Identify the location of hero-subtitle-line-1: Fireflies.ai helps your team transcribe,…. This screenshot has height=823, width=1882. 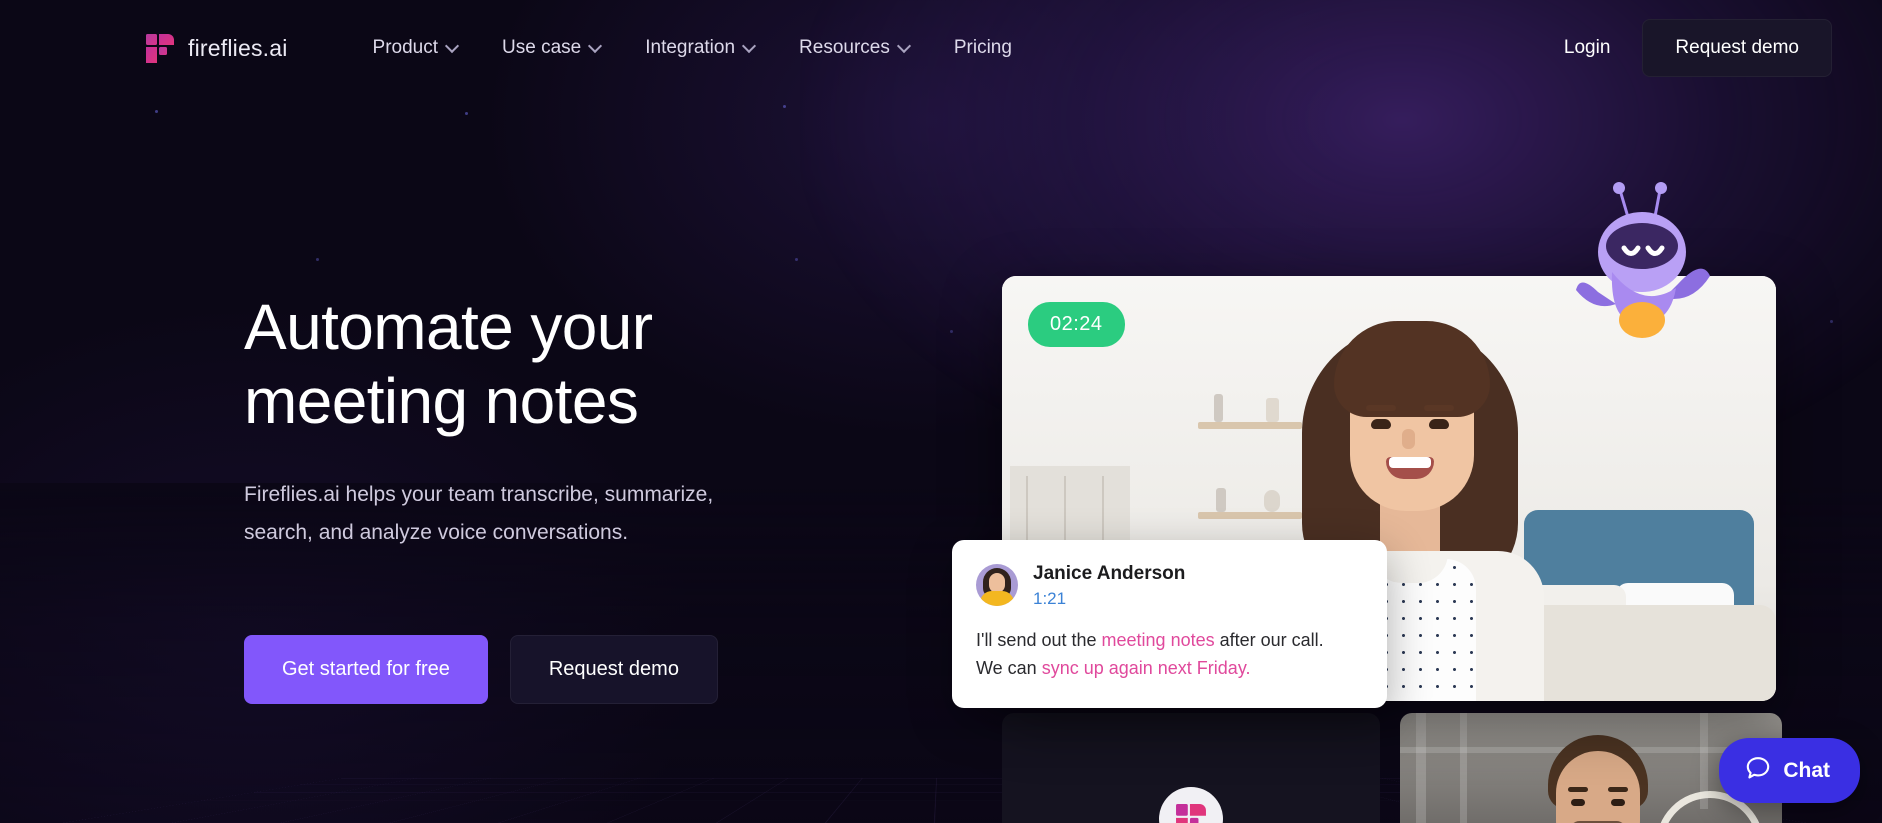
(479, 494).